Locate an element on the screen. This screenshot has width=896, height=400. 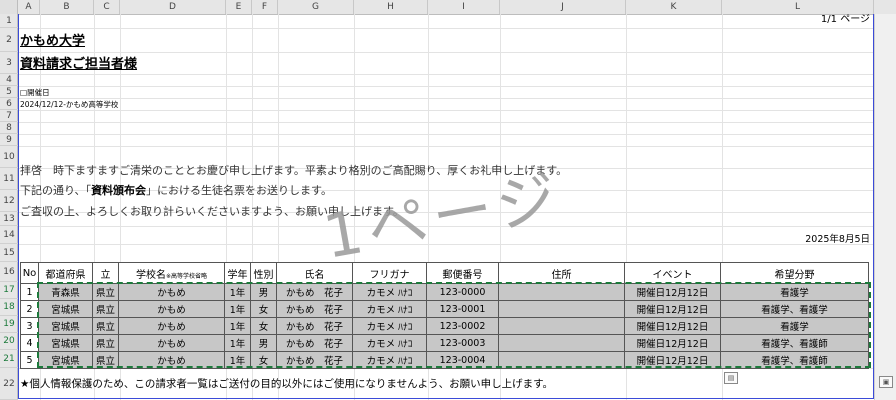
row-header: 17 is located at coordinates (9, 290).